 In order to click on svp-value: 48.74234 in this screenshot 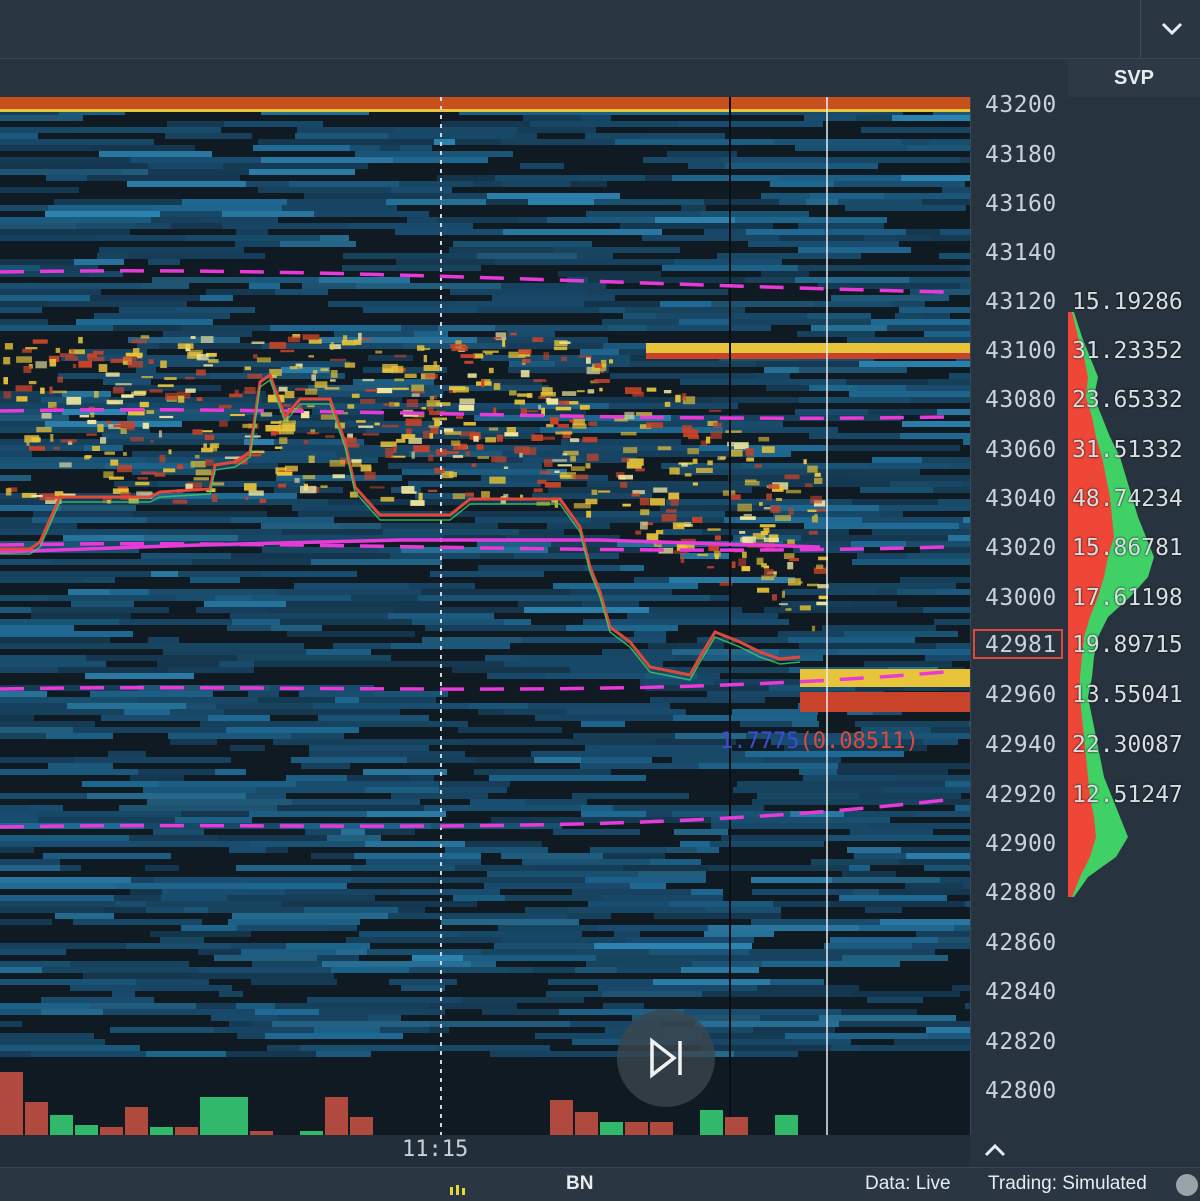, I will do `click(1127, 499)`.